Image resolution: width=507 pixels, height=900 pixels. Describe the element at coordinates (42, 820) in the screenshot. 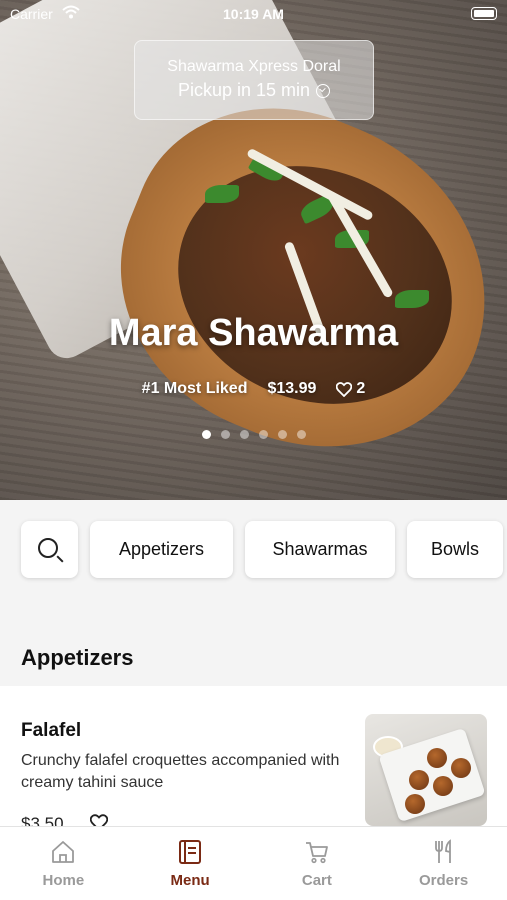

I see `menu-item-price: $3.50` at that location.